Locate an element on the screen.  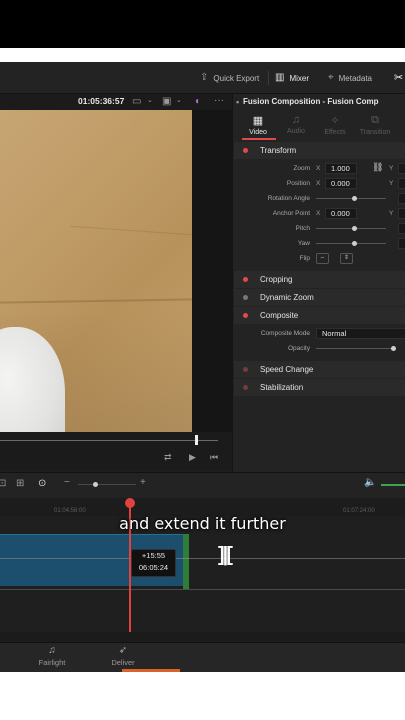
page-fairlight: ♫ Fairlight is located at coordinates (52, 656).